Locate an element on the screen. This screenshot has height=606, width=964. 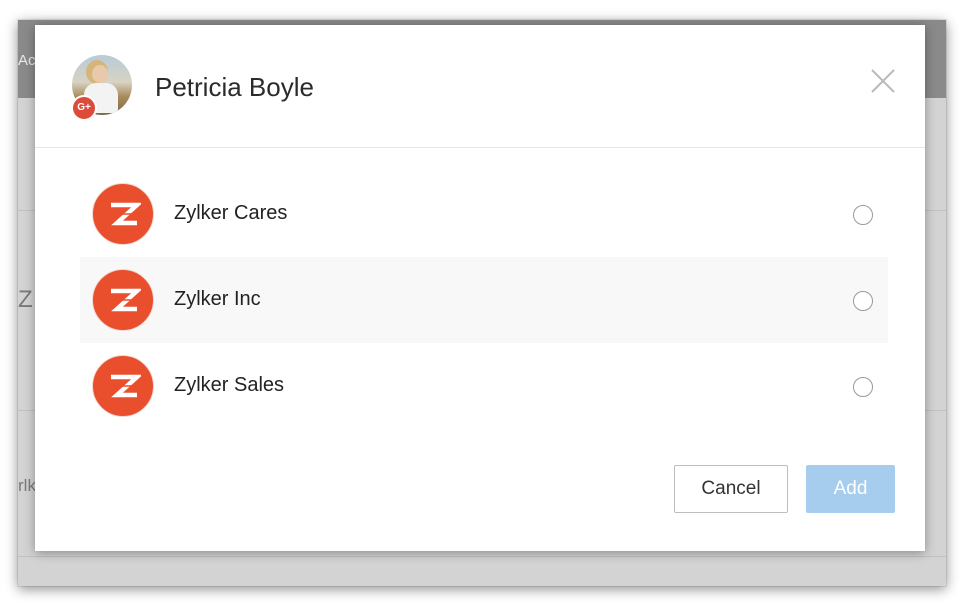
google-plus-icon: G+ is located at coordinates (84, 108).